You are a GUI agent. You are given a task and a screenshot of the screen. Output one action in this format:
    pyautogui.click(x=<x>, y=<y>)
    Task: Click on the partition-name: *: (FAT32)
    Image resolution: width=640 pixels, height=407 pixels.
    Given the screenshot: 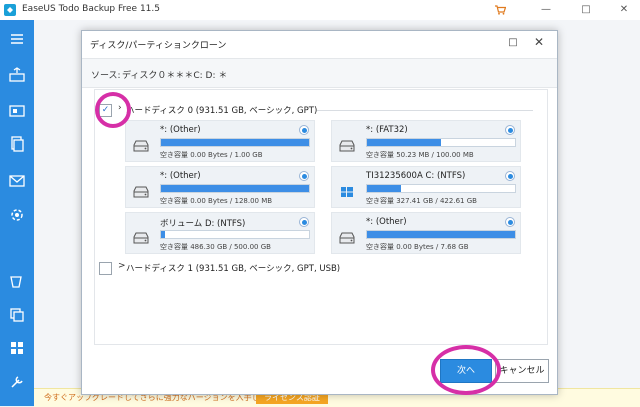 What is the action you would take?
    pyautogui.click(x=387, y=130)
    